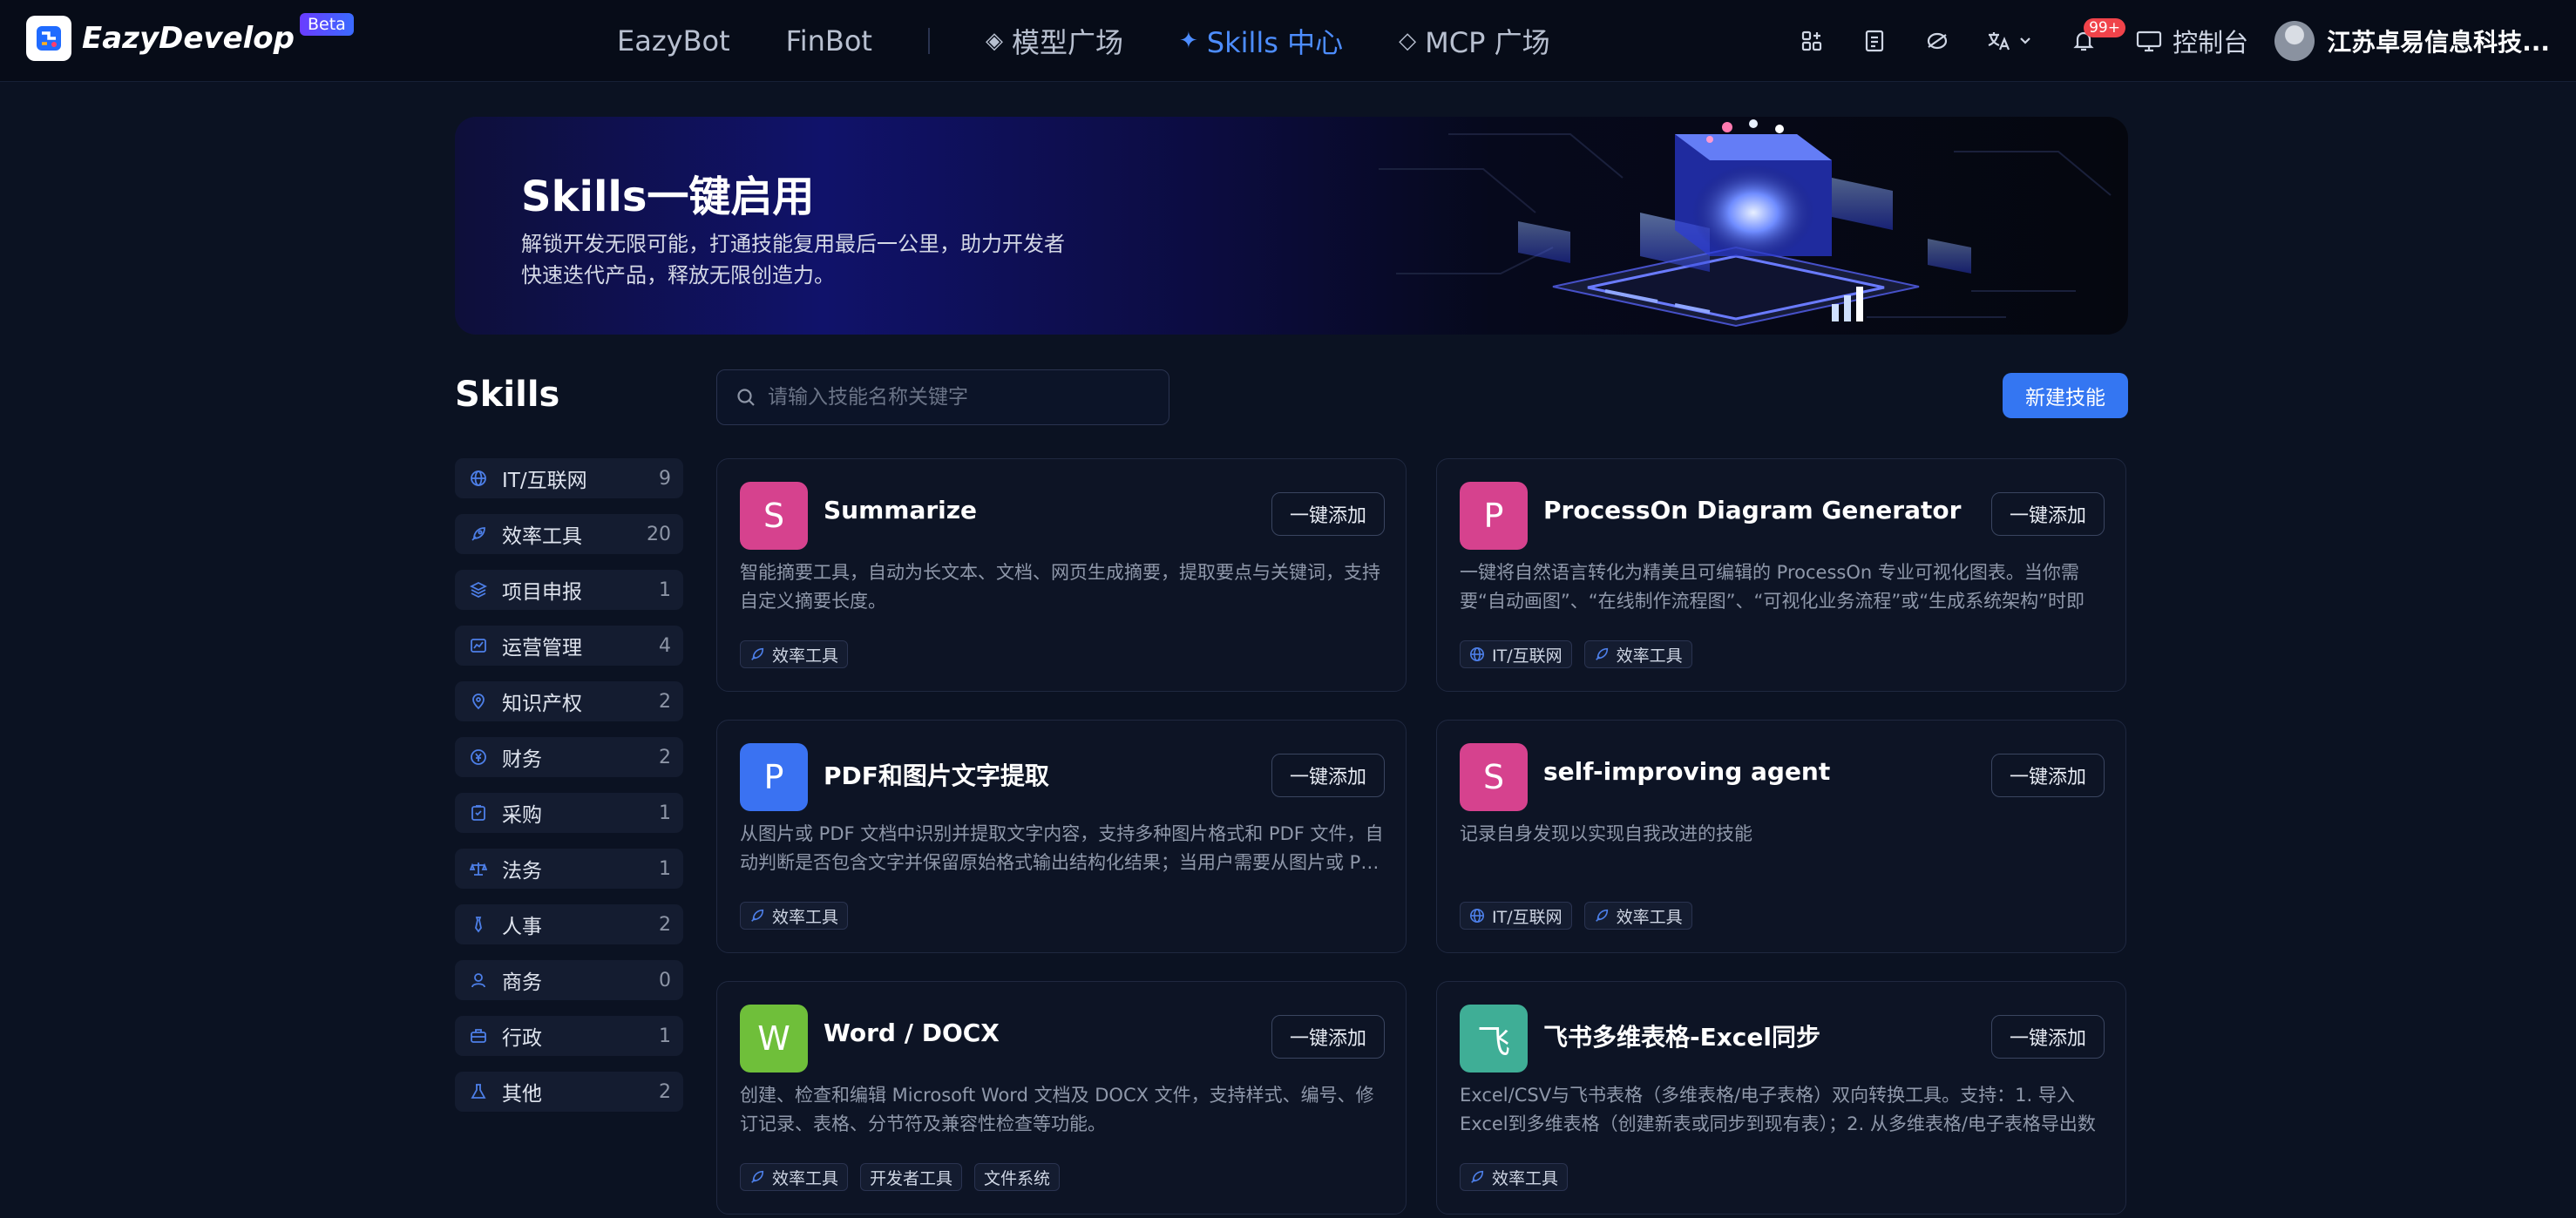 The height and width of the screenshot is (1218, 2576). Describe the element at coordinates (1018, 1177) in the screenshot. I see `skill-tag: 文件系统` at that location.